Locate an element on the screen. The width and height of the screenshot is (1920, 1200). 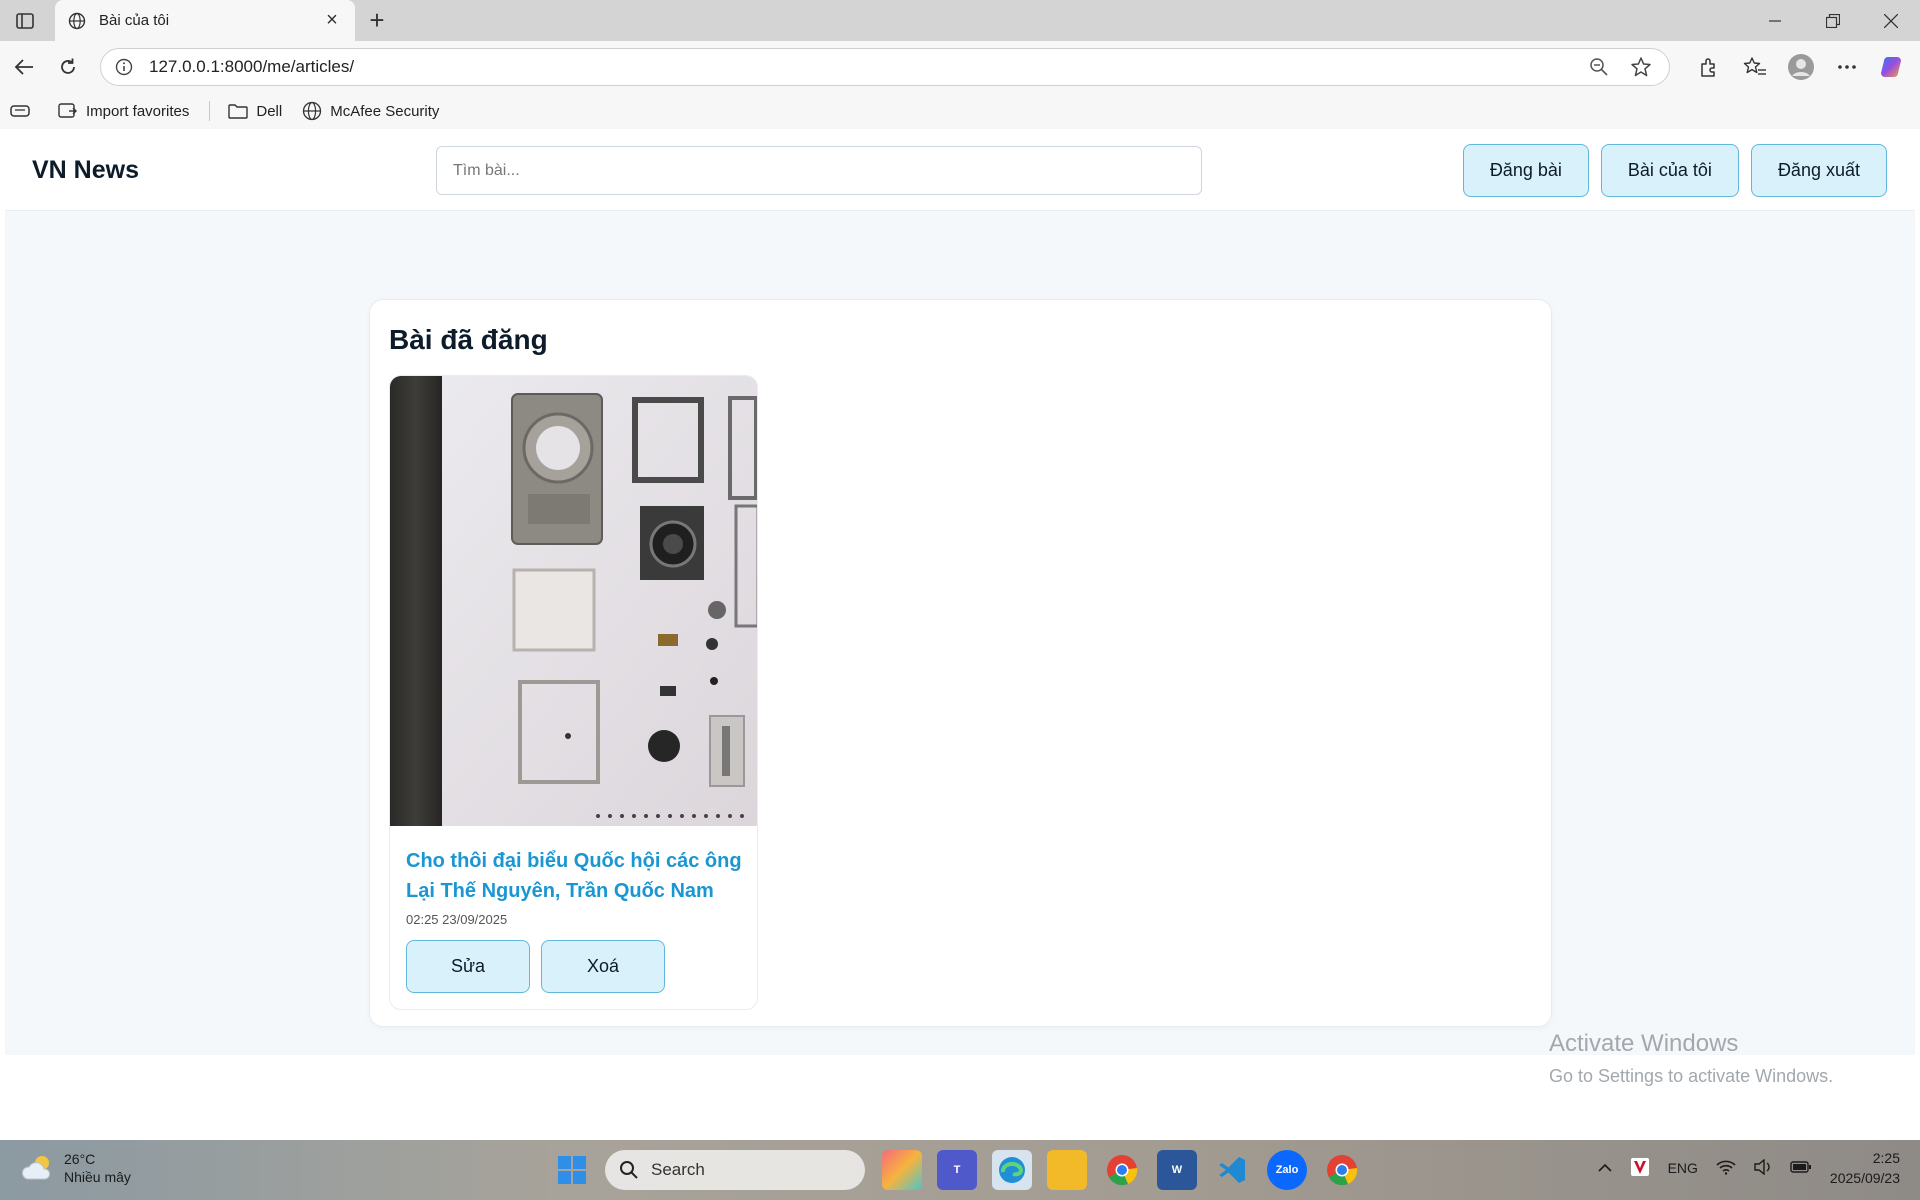
bookmark-label: McAfee Security is located at coordinates (385, 111).